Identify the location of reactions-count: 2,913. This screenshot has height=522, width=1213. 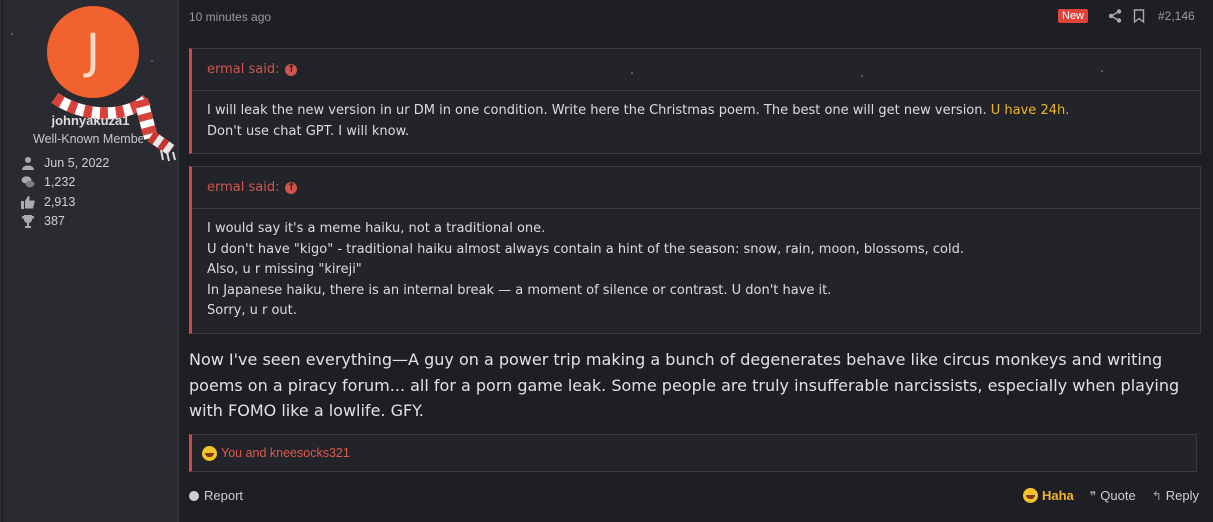
(60, 202).